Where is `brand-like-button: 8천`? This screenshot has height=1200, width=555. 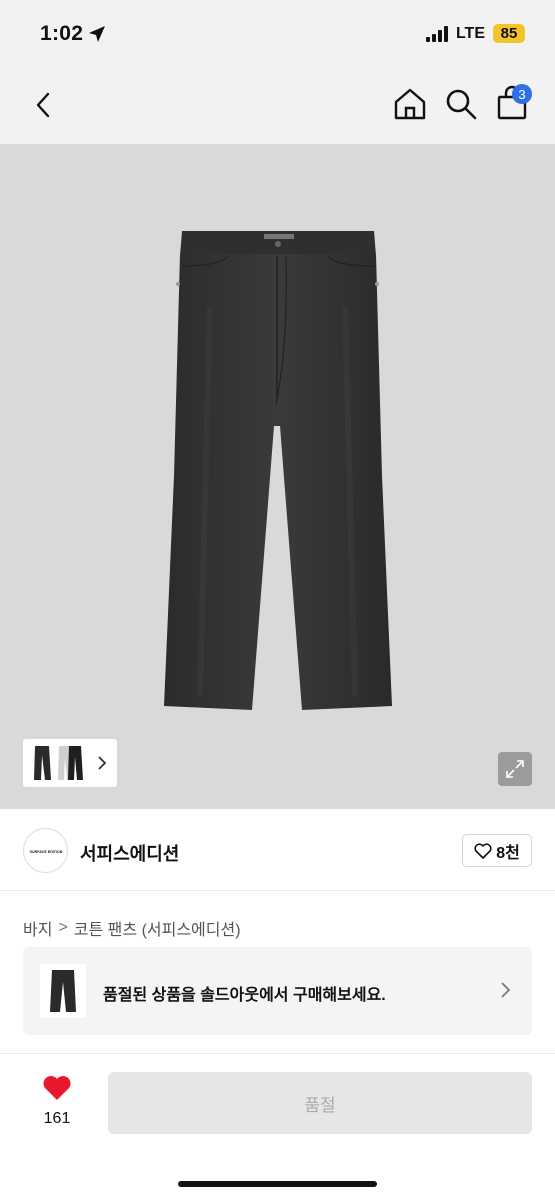
brand-like-button: 8천 is located at coordinates (497, 850).